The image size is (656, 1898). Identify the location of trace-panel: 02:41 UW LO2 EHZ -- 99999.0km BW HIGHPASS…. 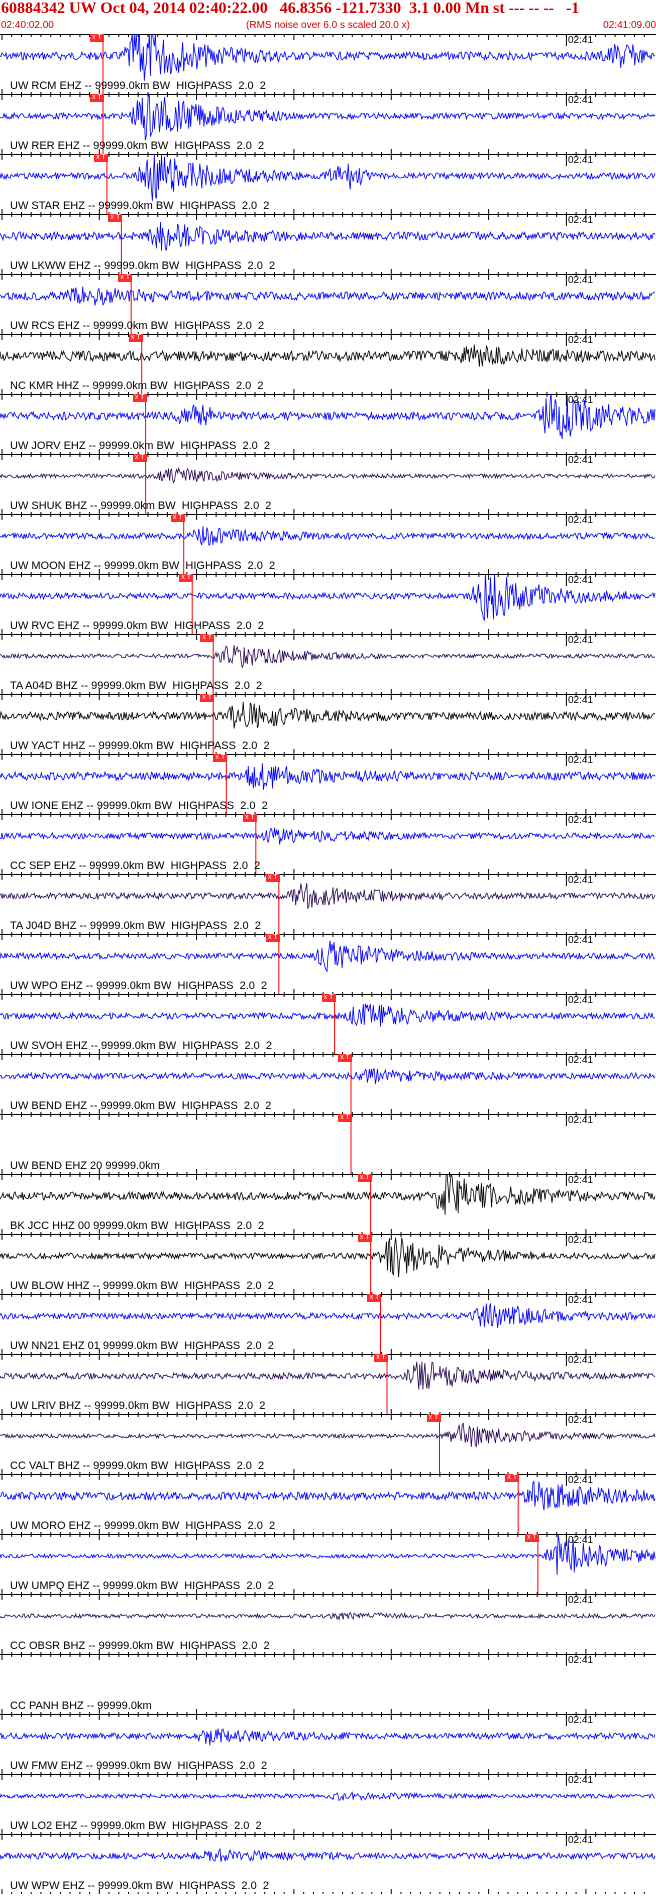
(328, 1804).